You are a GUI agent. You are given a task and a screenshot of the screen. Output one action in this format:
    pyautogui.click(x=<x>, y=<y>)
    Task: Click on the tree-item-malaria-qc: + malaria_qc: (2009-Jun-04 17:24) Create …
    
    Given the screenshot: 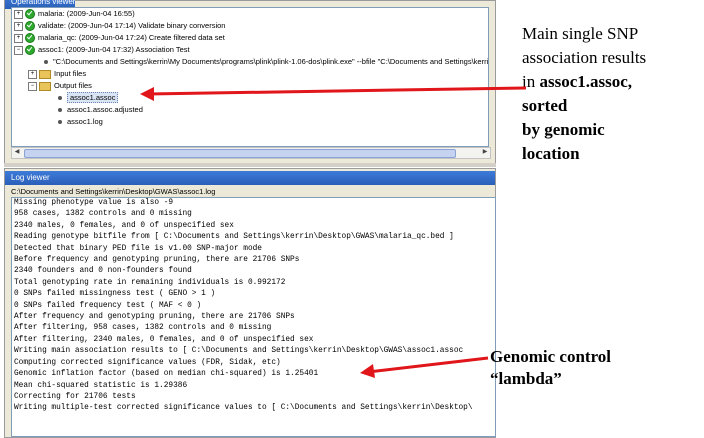 What is the action you would take?
    pyautogui.click(x=119, y=38)
    